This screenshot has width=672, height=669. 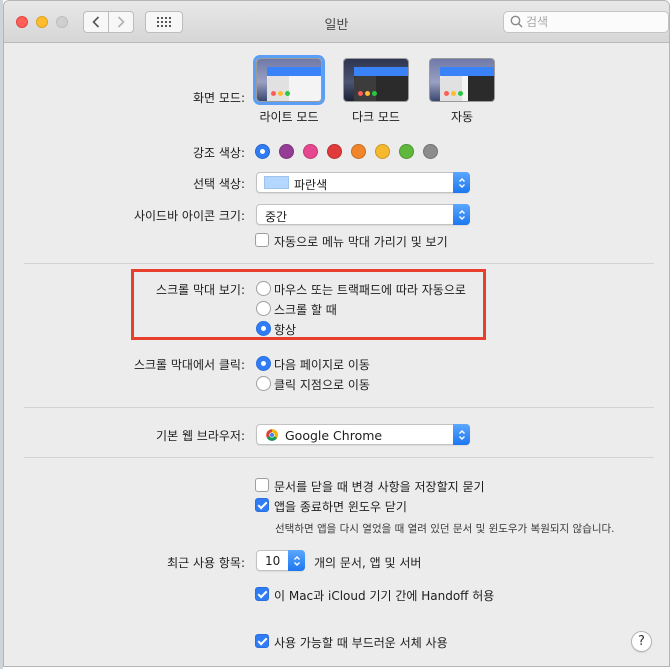 What do you see at coordinates (262, 485) in the screenshot?
I see `ask-save-changes-checkbox` at bounding box center [262, 485].